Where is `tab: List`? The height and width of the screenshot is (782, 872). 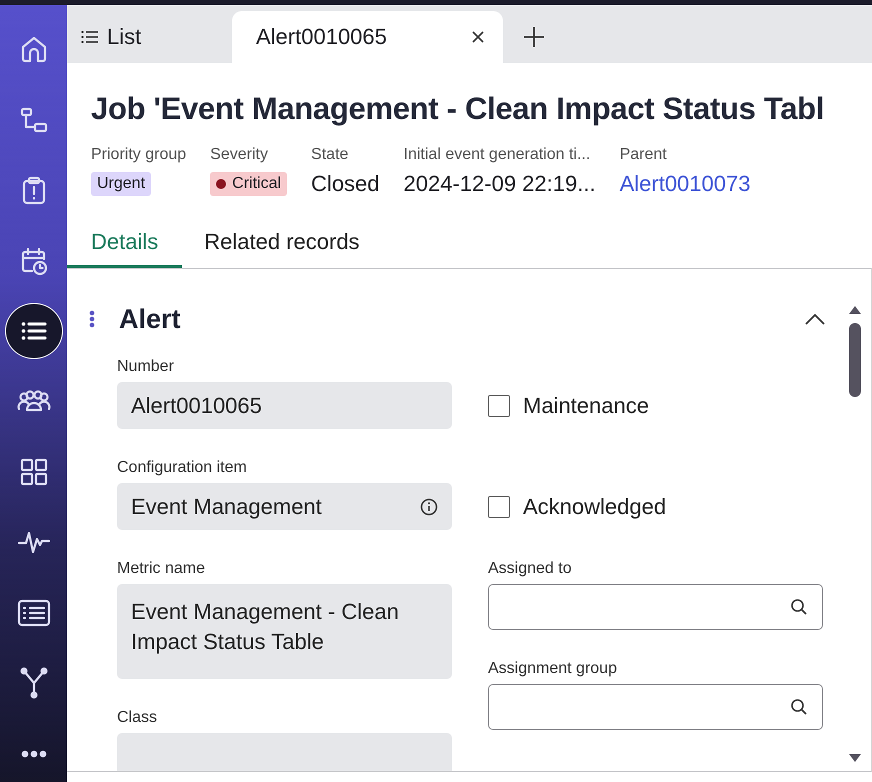
tab: List is located at coordinates (149, 37).